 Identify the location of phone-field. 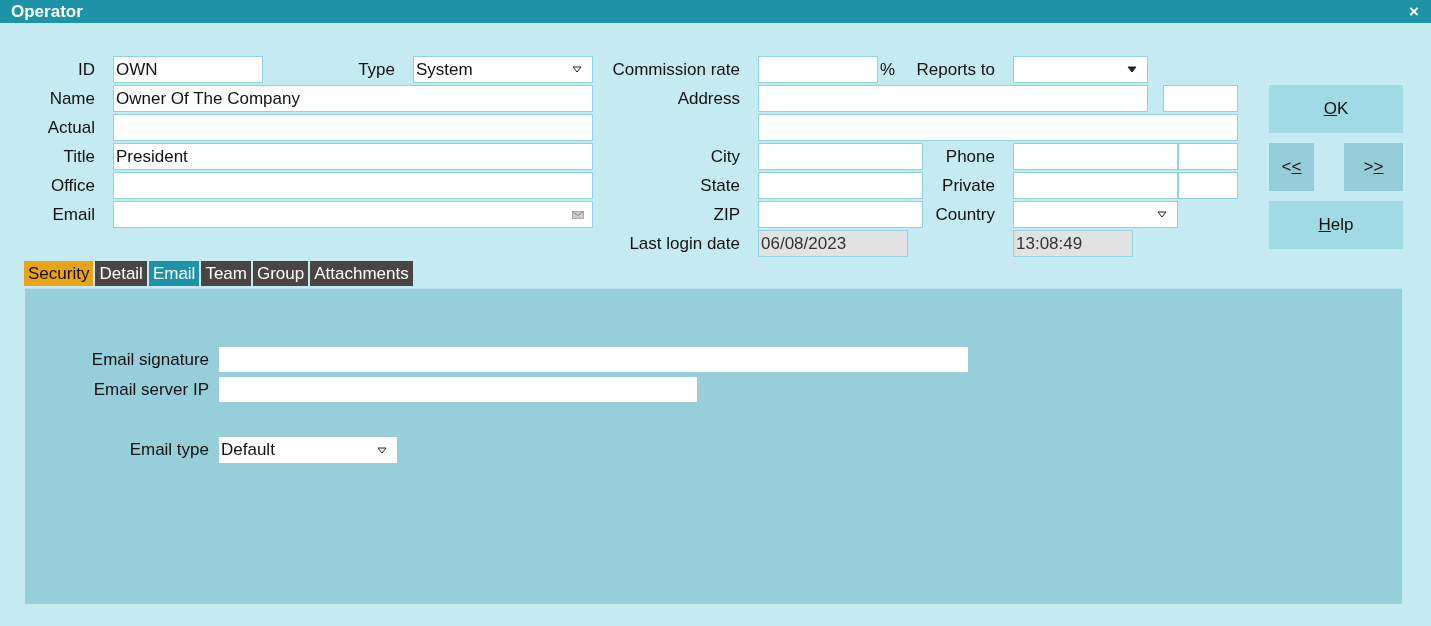
(1095, 156).